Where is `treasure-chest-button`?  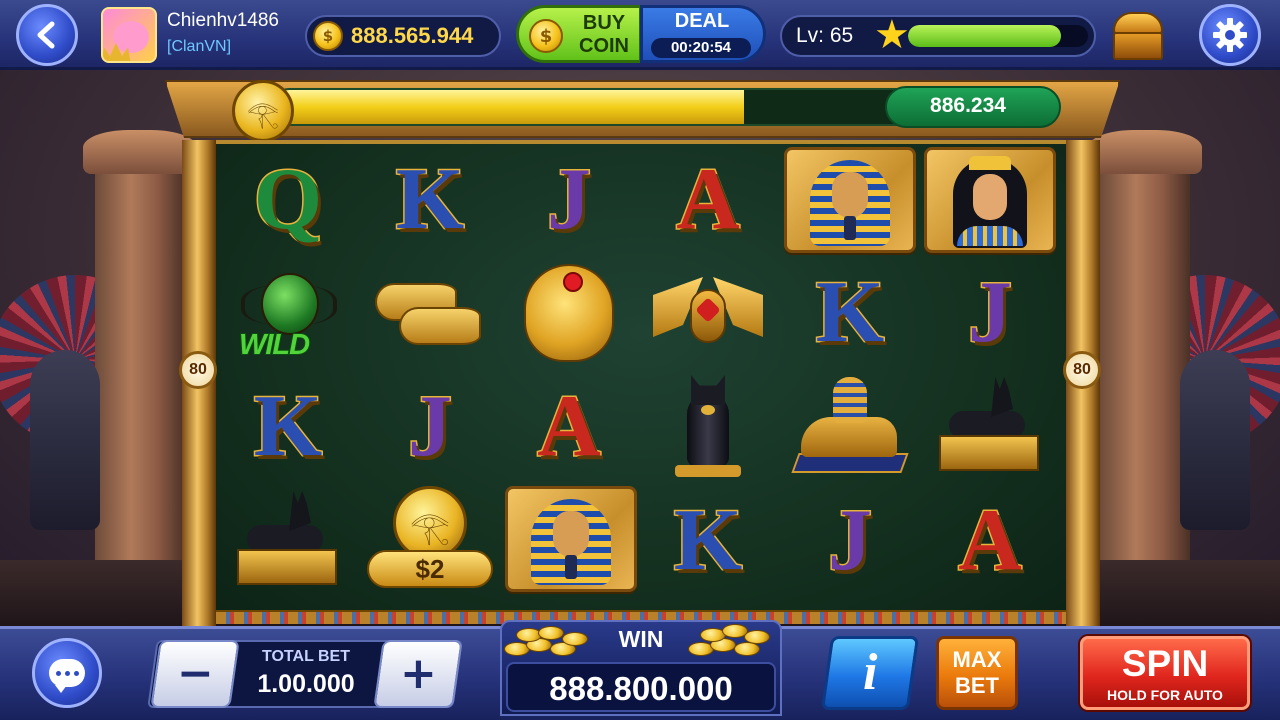 treasure-chest-button is located at coordinates (1138, 34).